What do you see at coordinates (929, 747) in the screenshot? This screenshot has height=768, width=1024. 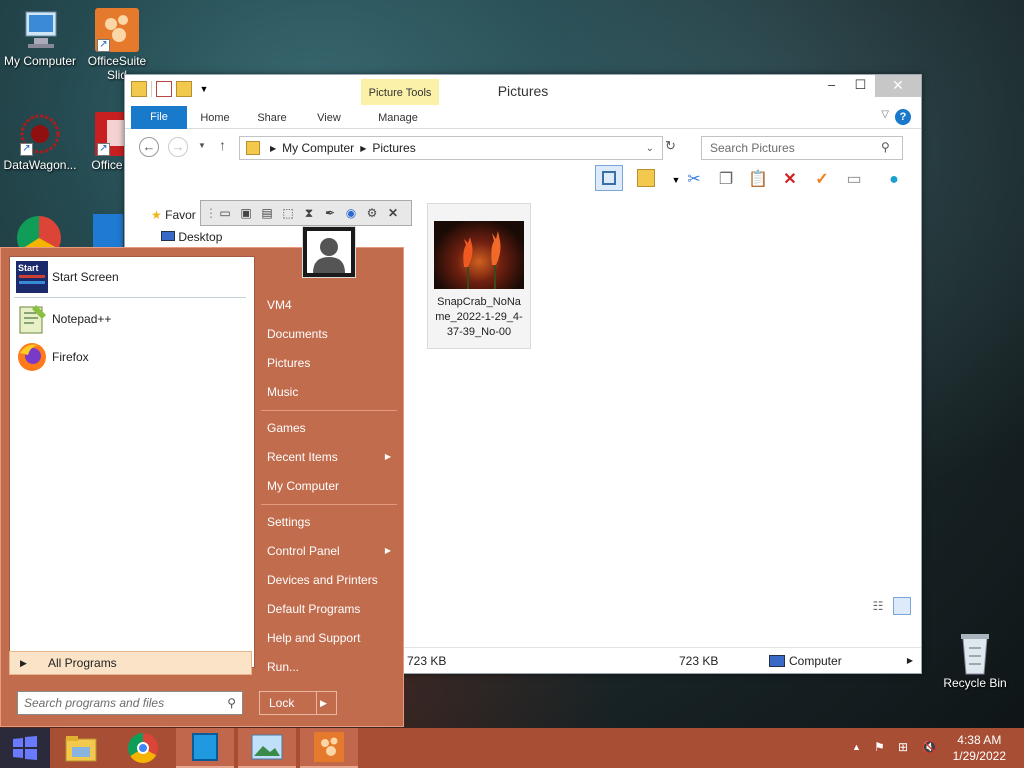 I see `volume-muted-icon: 🔇` at bounding box center [929, 747].